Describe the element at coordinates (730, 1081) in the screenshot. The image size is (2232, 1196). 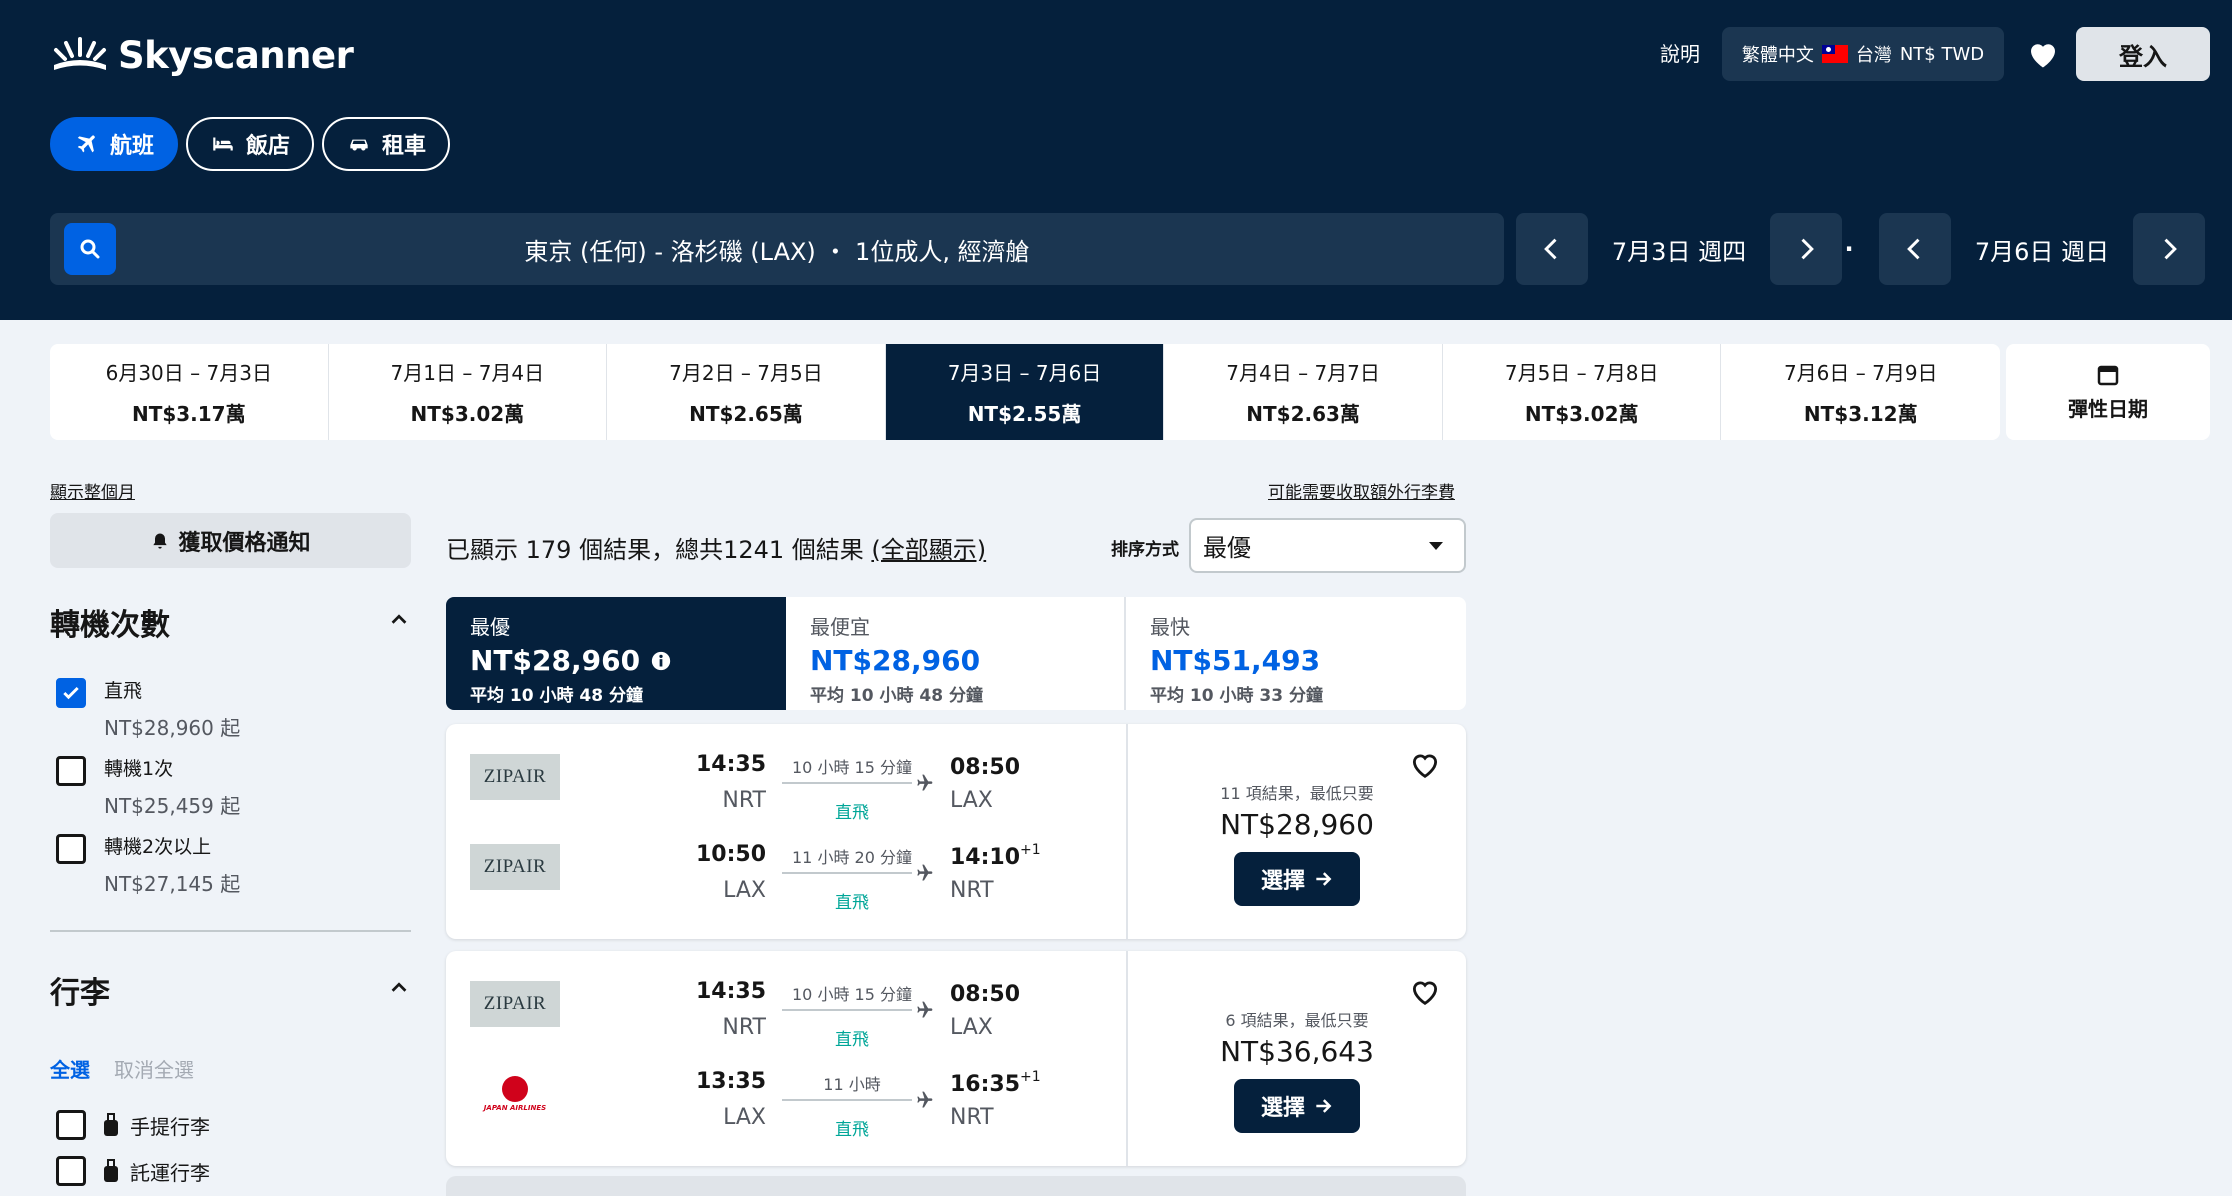
I see `depart-time: 13:35` at that location.